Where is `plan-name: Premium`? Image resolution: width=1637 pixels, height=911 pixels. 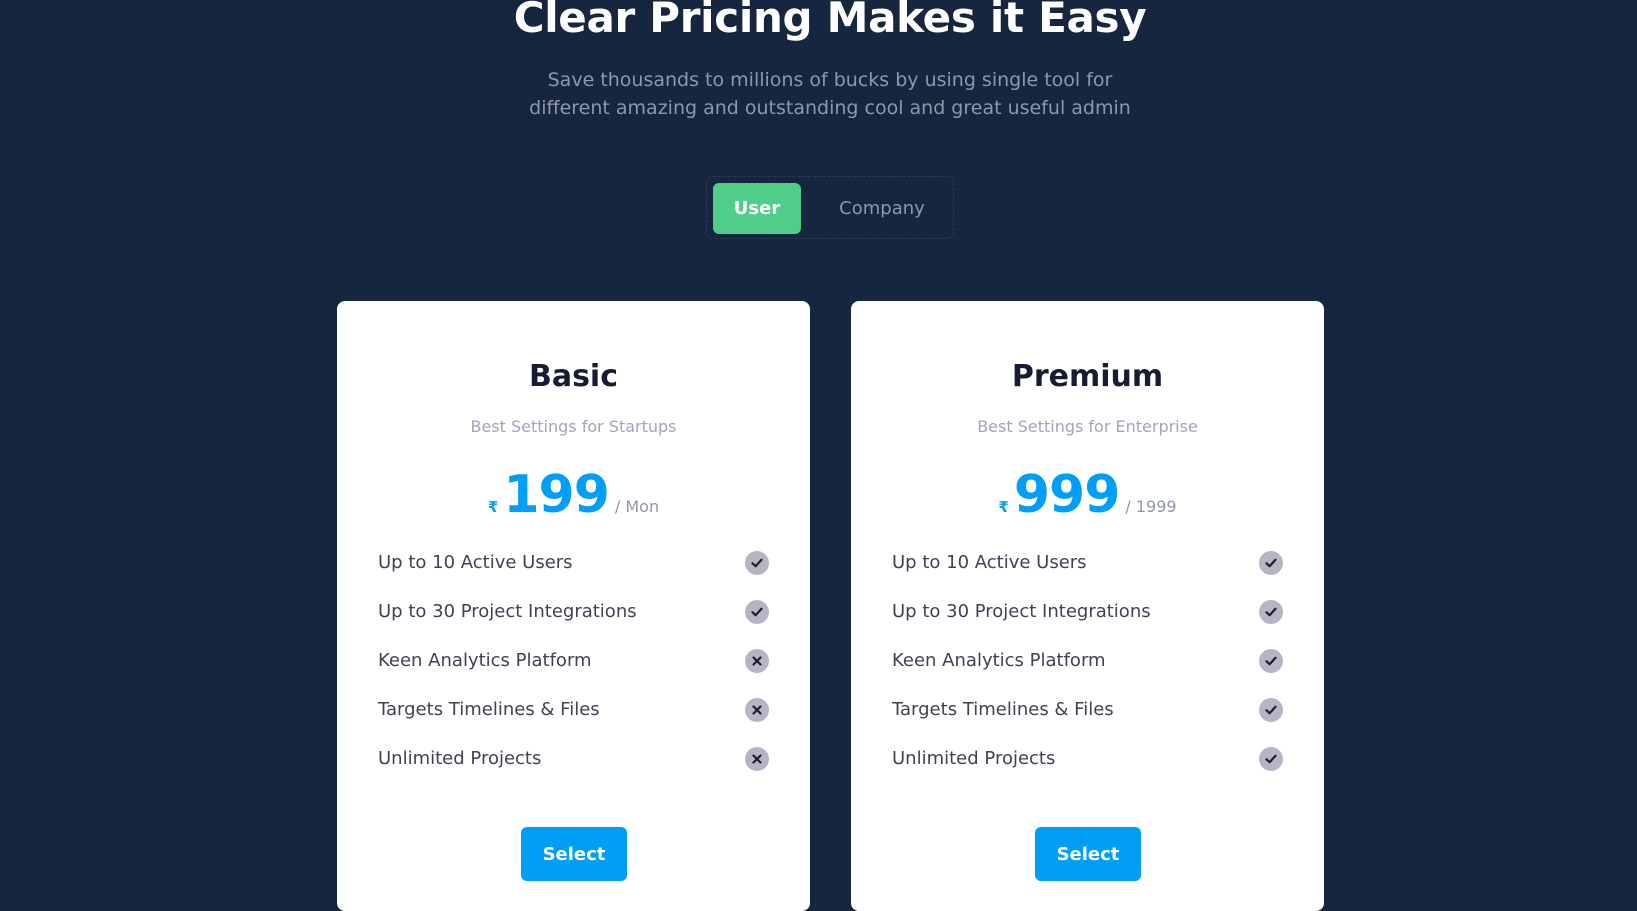 plan-name: Premium is located at coordinates (1087, 376).